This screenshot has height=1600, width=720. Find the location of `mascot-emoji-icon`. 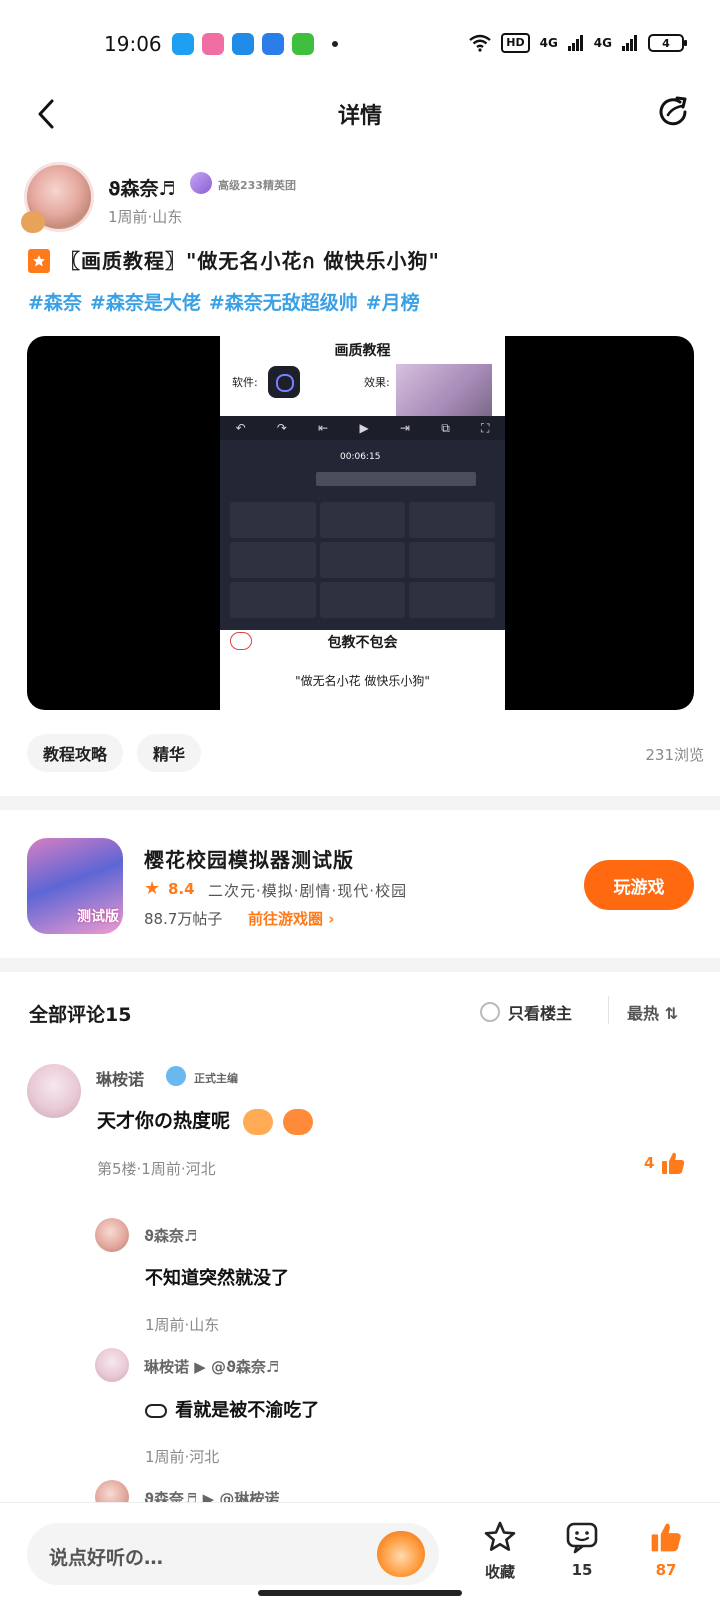

mascot-emoji-icon is located at coordinates (401, 1554).